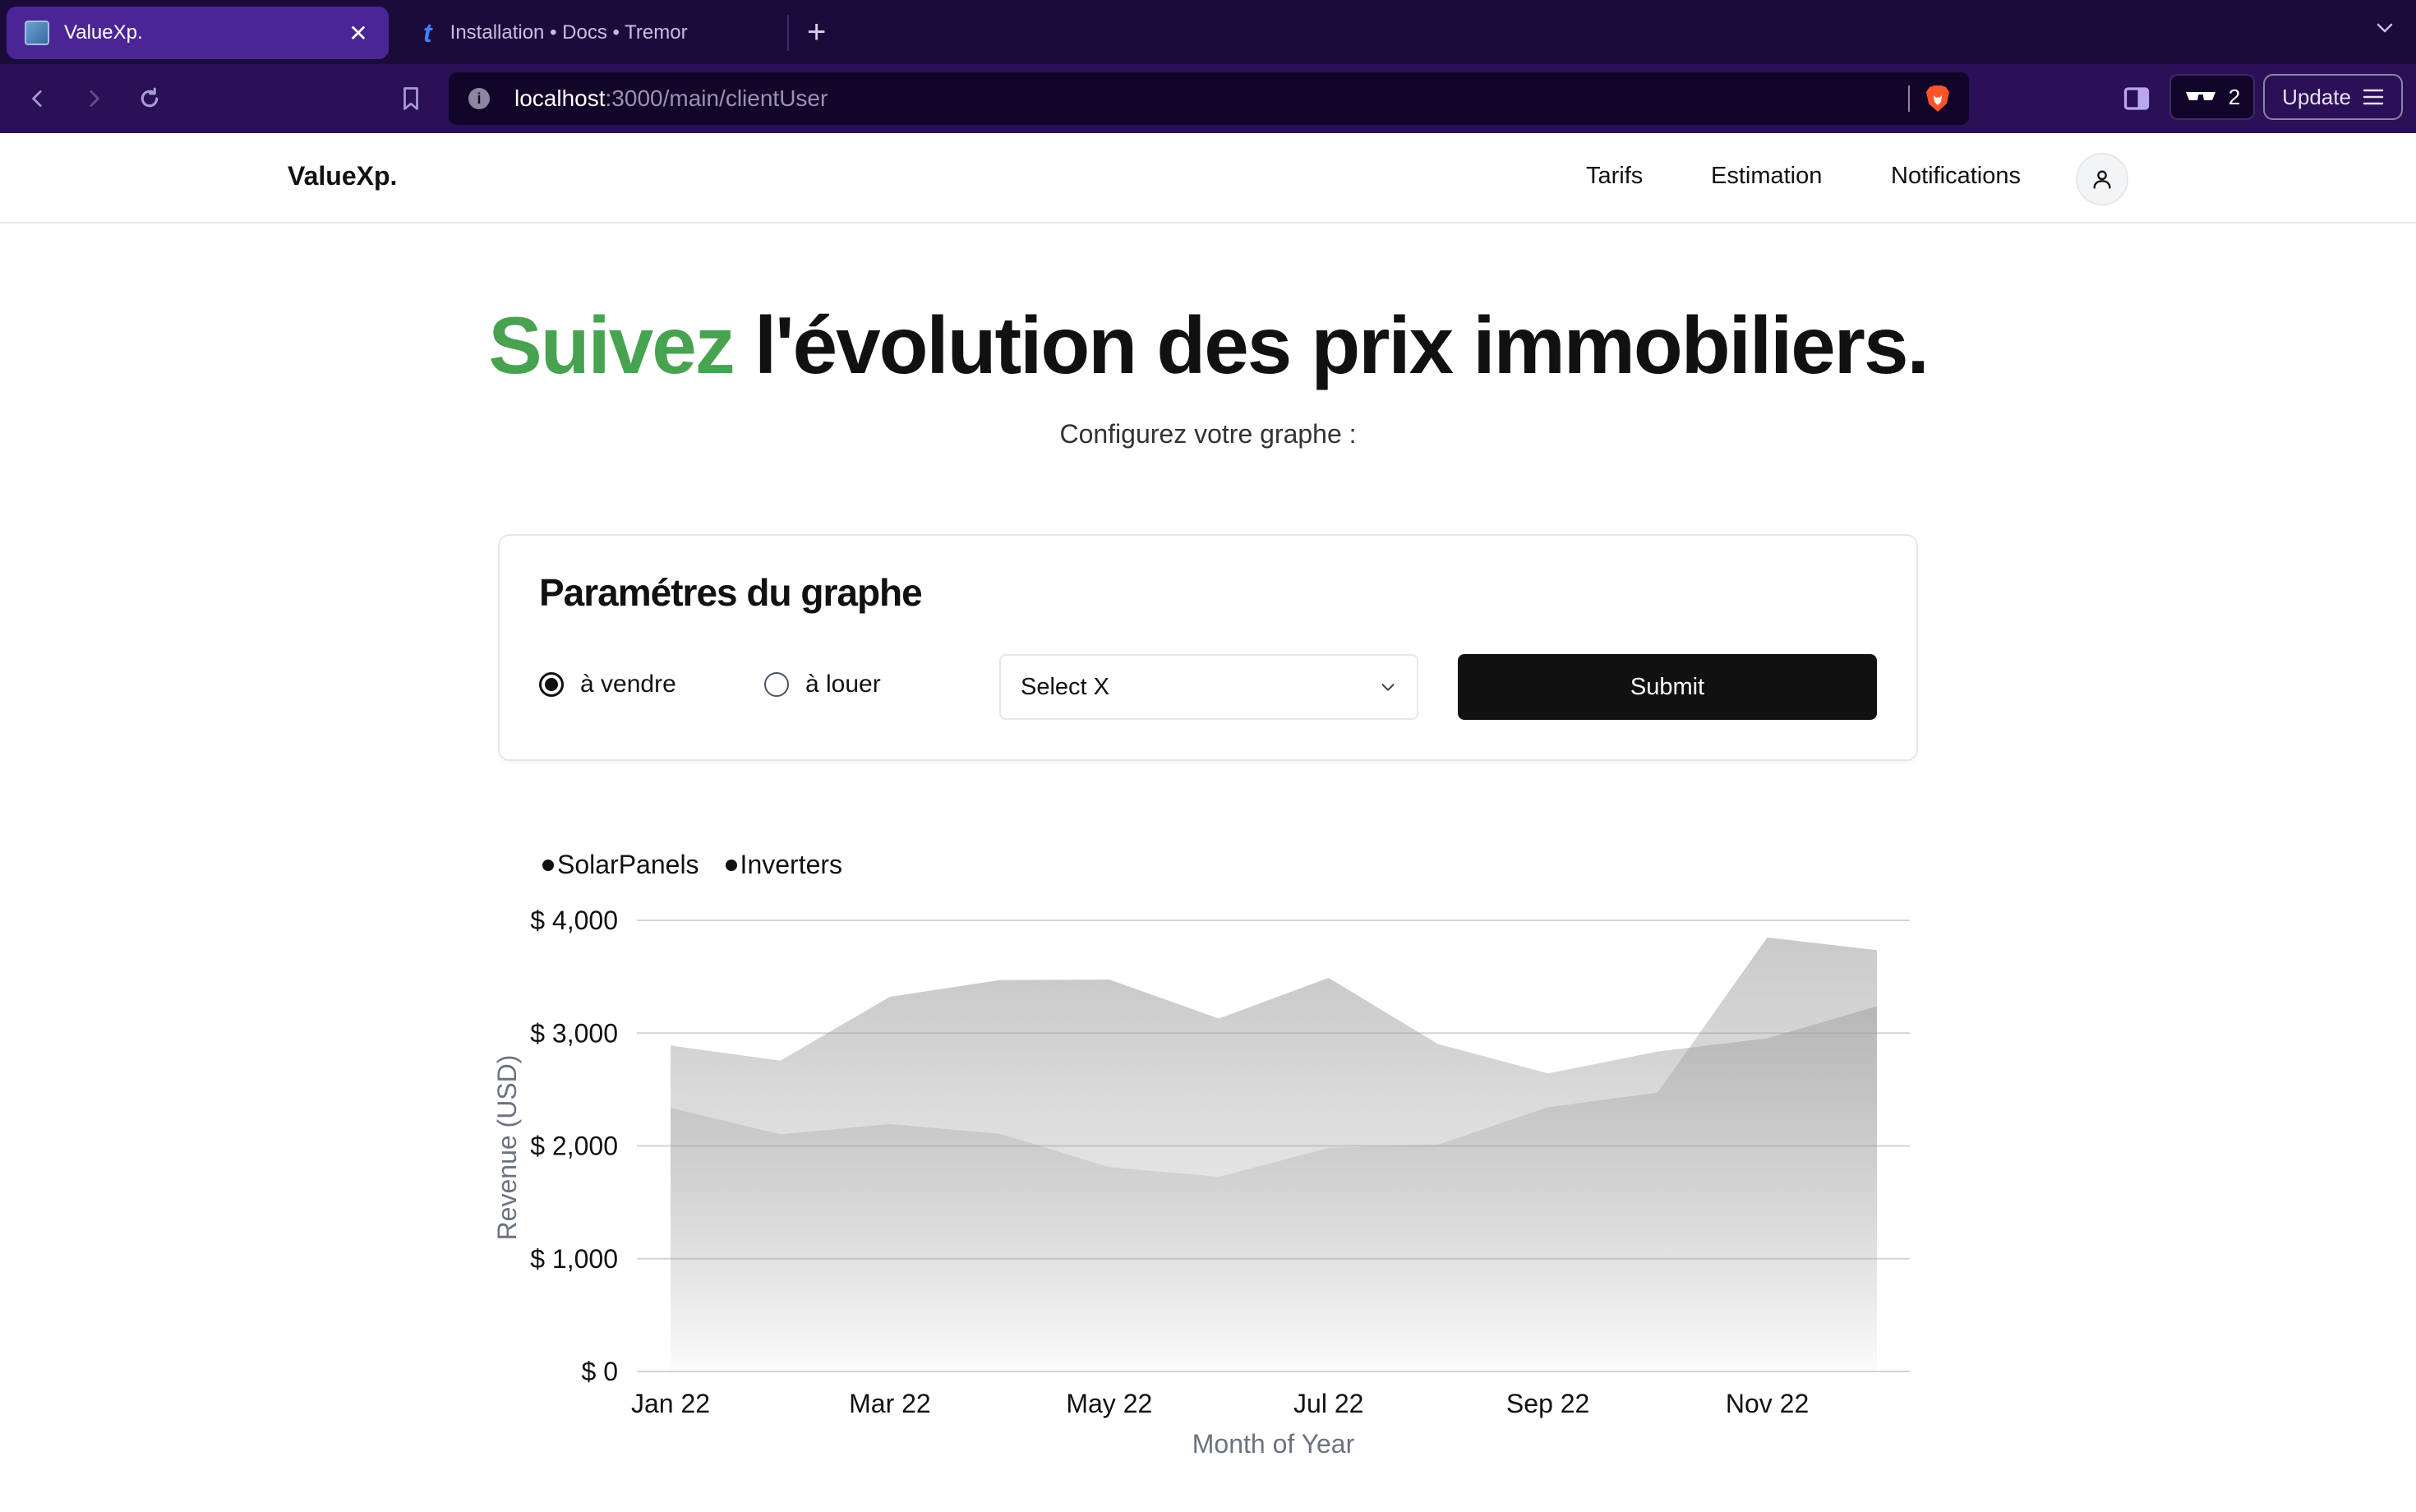  I want to click on y-tick-label: $ 2,000, so click(574, 1147).